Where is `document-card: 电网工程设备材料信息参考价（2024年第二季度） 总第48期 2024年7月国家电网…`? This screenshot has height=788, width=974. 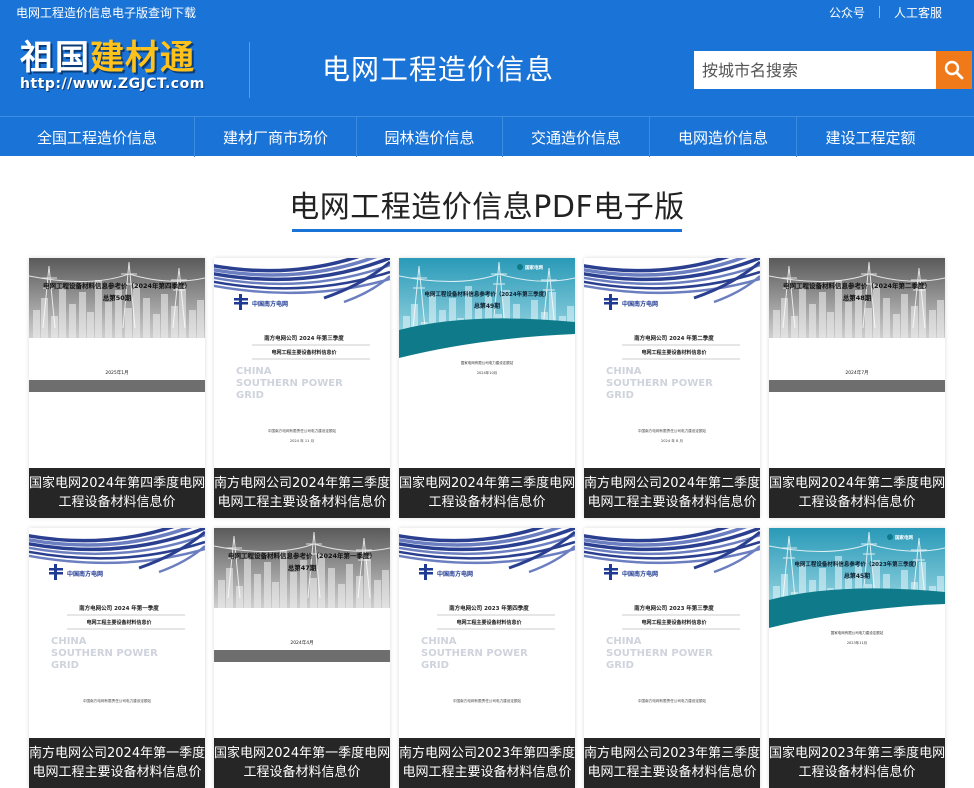 document-card: 电网工程设备材料信息参考价（2024年第二季度） 总第48期 2024年7月国家电网… is located at coordinates (857, 388).